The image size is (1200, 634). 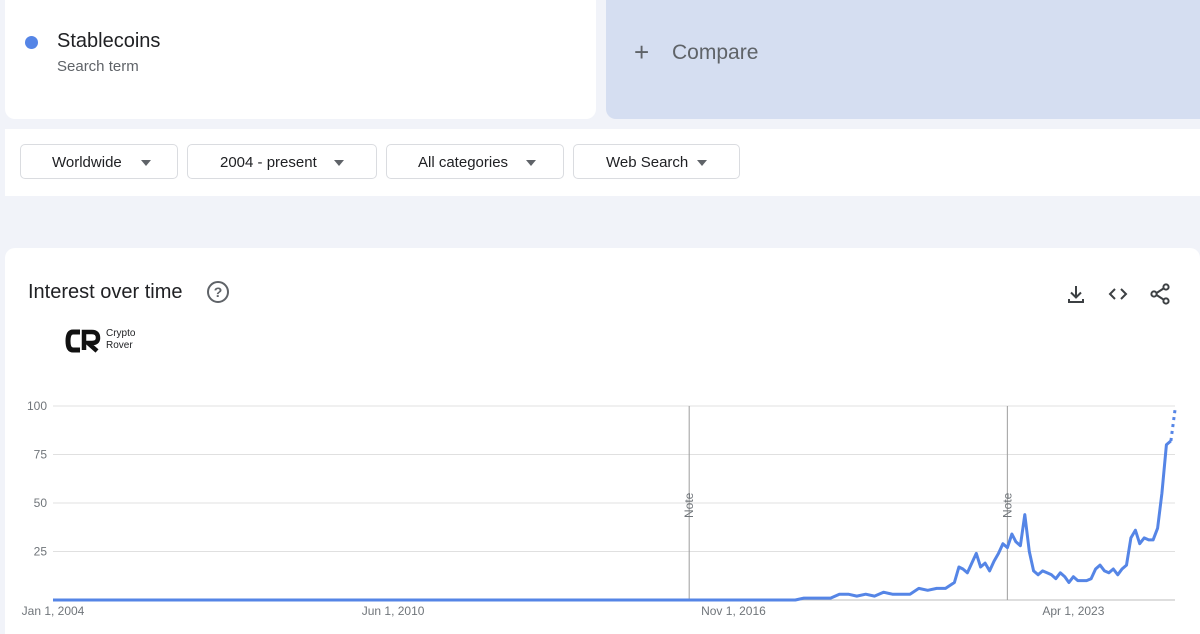 I want to click on series-color-dot, so click(x=31, y=42).